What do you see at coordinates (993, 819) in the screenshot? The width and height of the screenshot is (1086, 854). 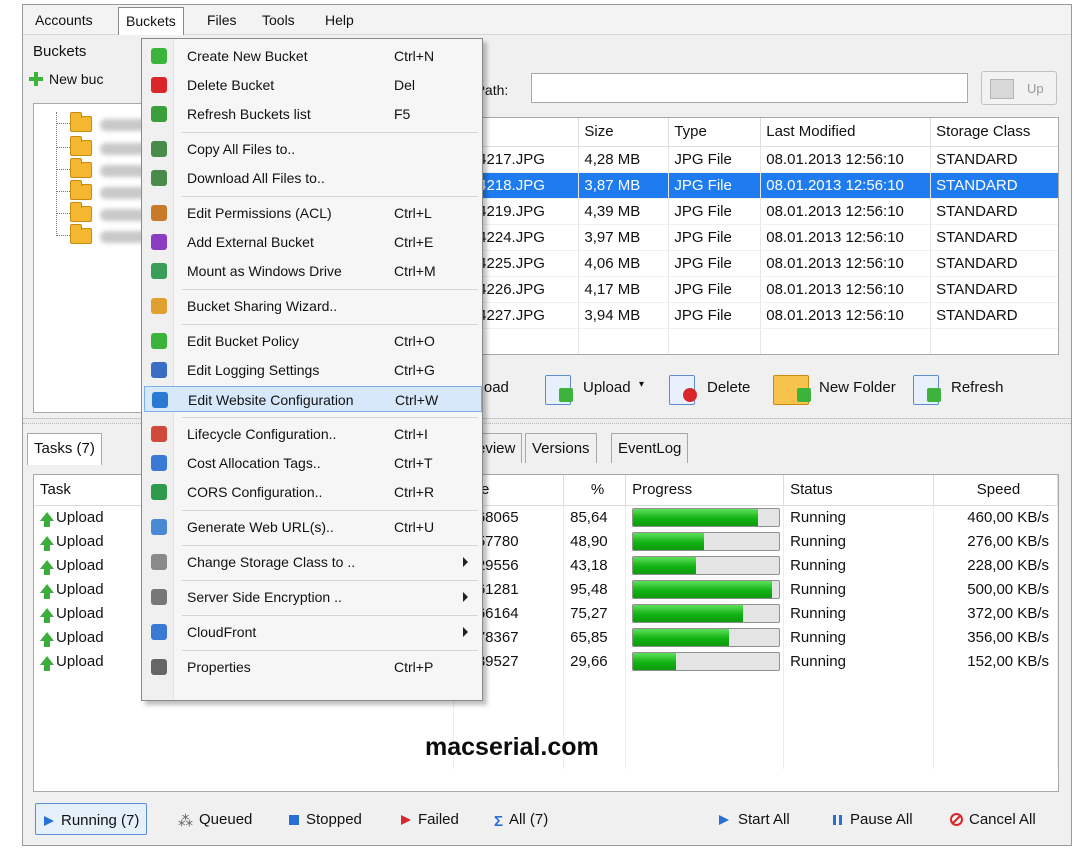 I see `cancel-all-button: Cancel All` at bounding box center [993, 819].